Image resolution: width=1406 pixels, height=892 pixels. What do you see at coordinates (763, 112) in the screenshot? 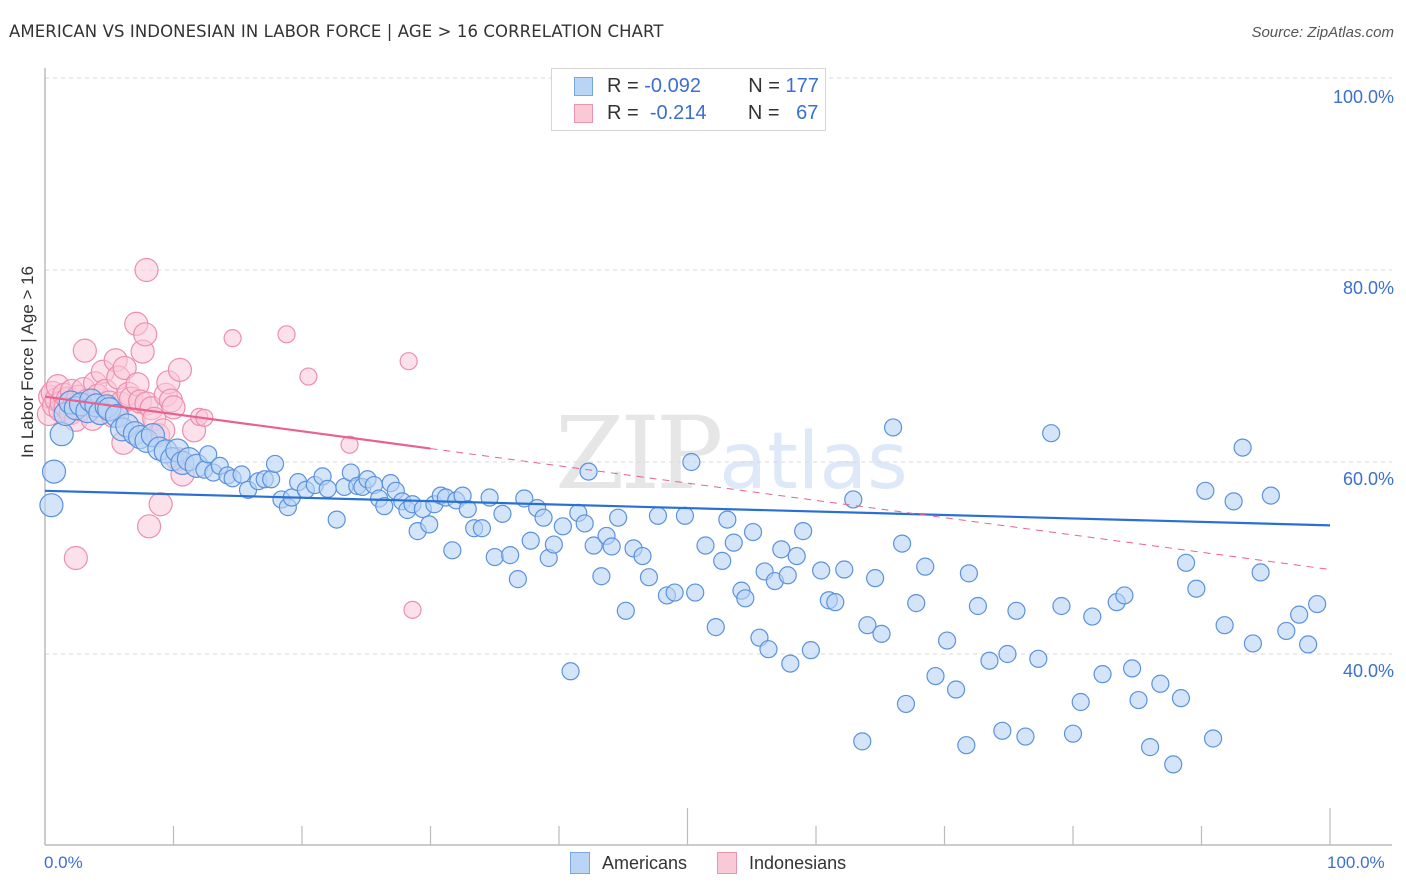
I see `n-label: N =` at bounding box center [763, 112].